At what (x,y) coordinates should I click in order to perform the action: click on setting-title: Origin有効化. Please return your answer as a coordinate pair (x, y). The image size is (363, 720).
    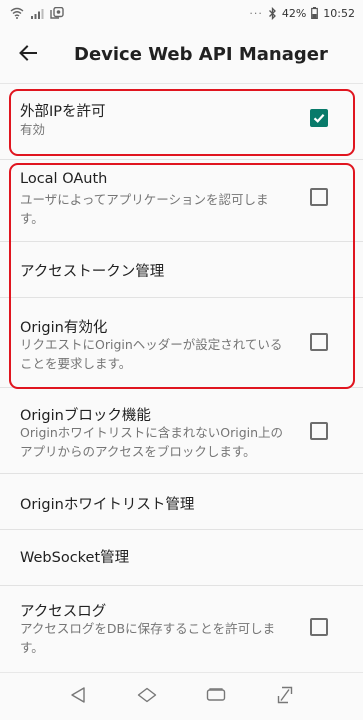
    Looking at the image, I should click on (64, 328).